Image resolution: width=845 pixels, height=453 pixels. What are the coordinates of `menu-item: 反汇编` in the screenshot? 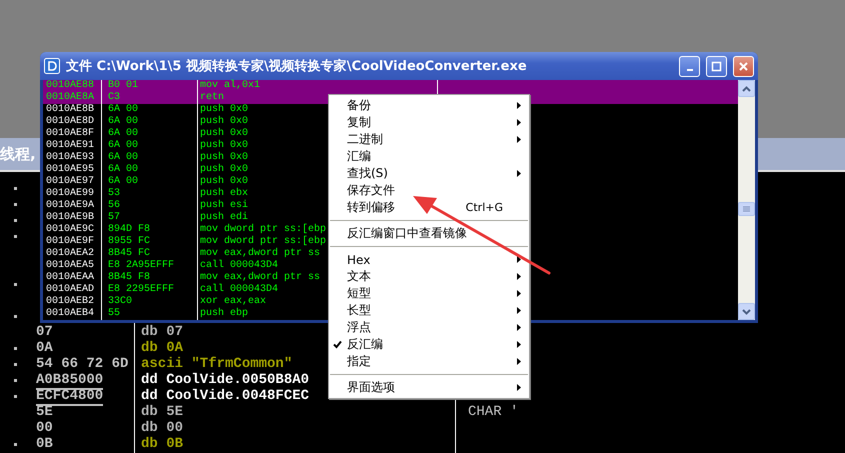 It's located at (429, 344).